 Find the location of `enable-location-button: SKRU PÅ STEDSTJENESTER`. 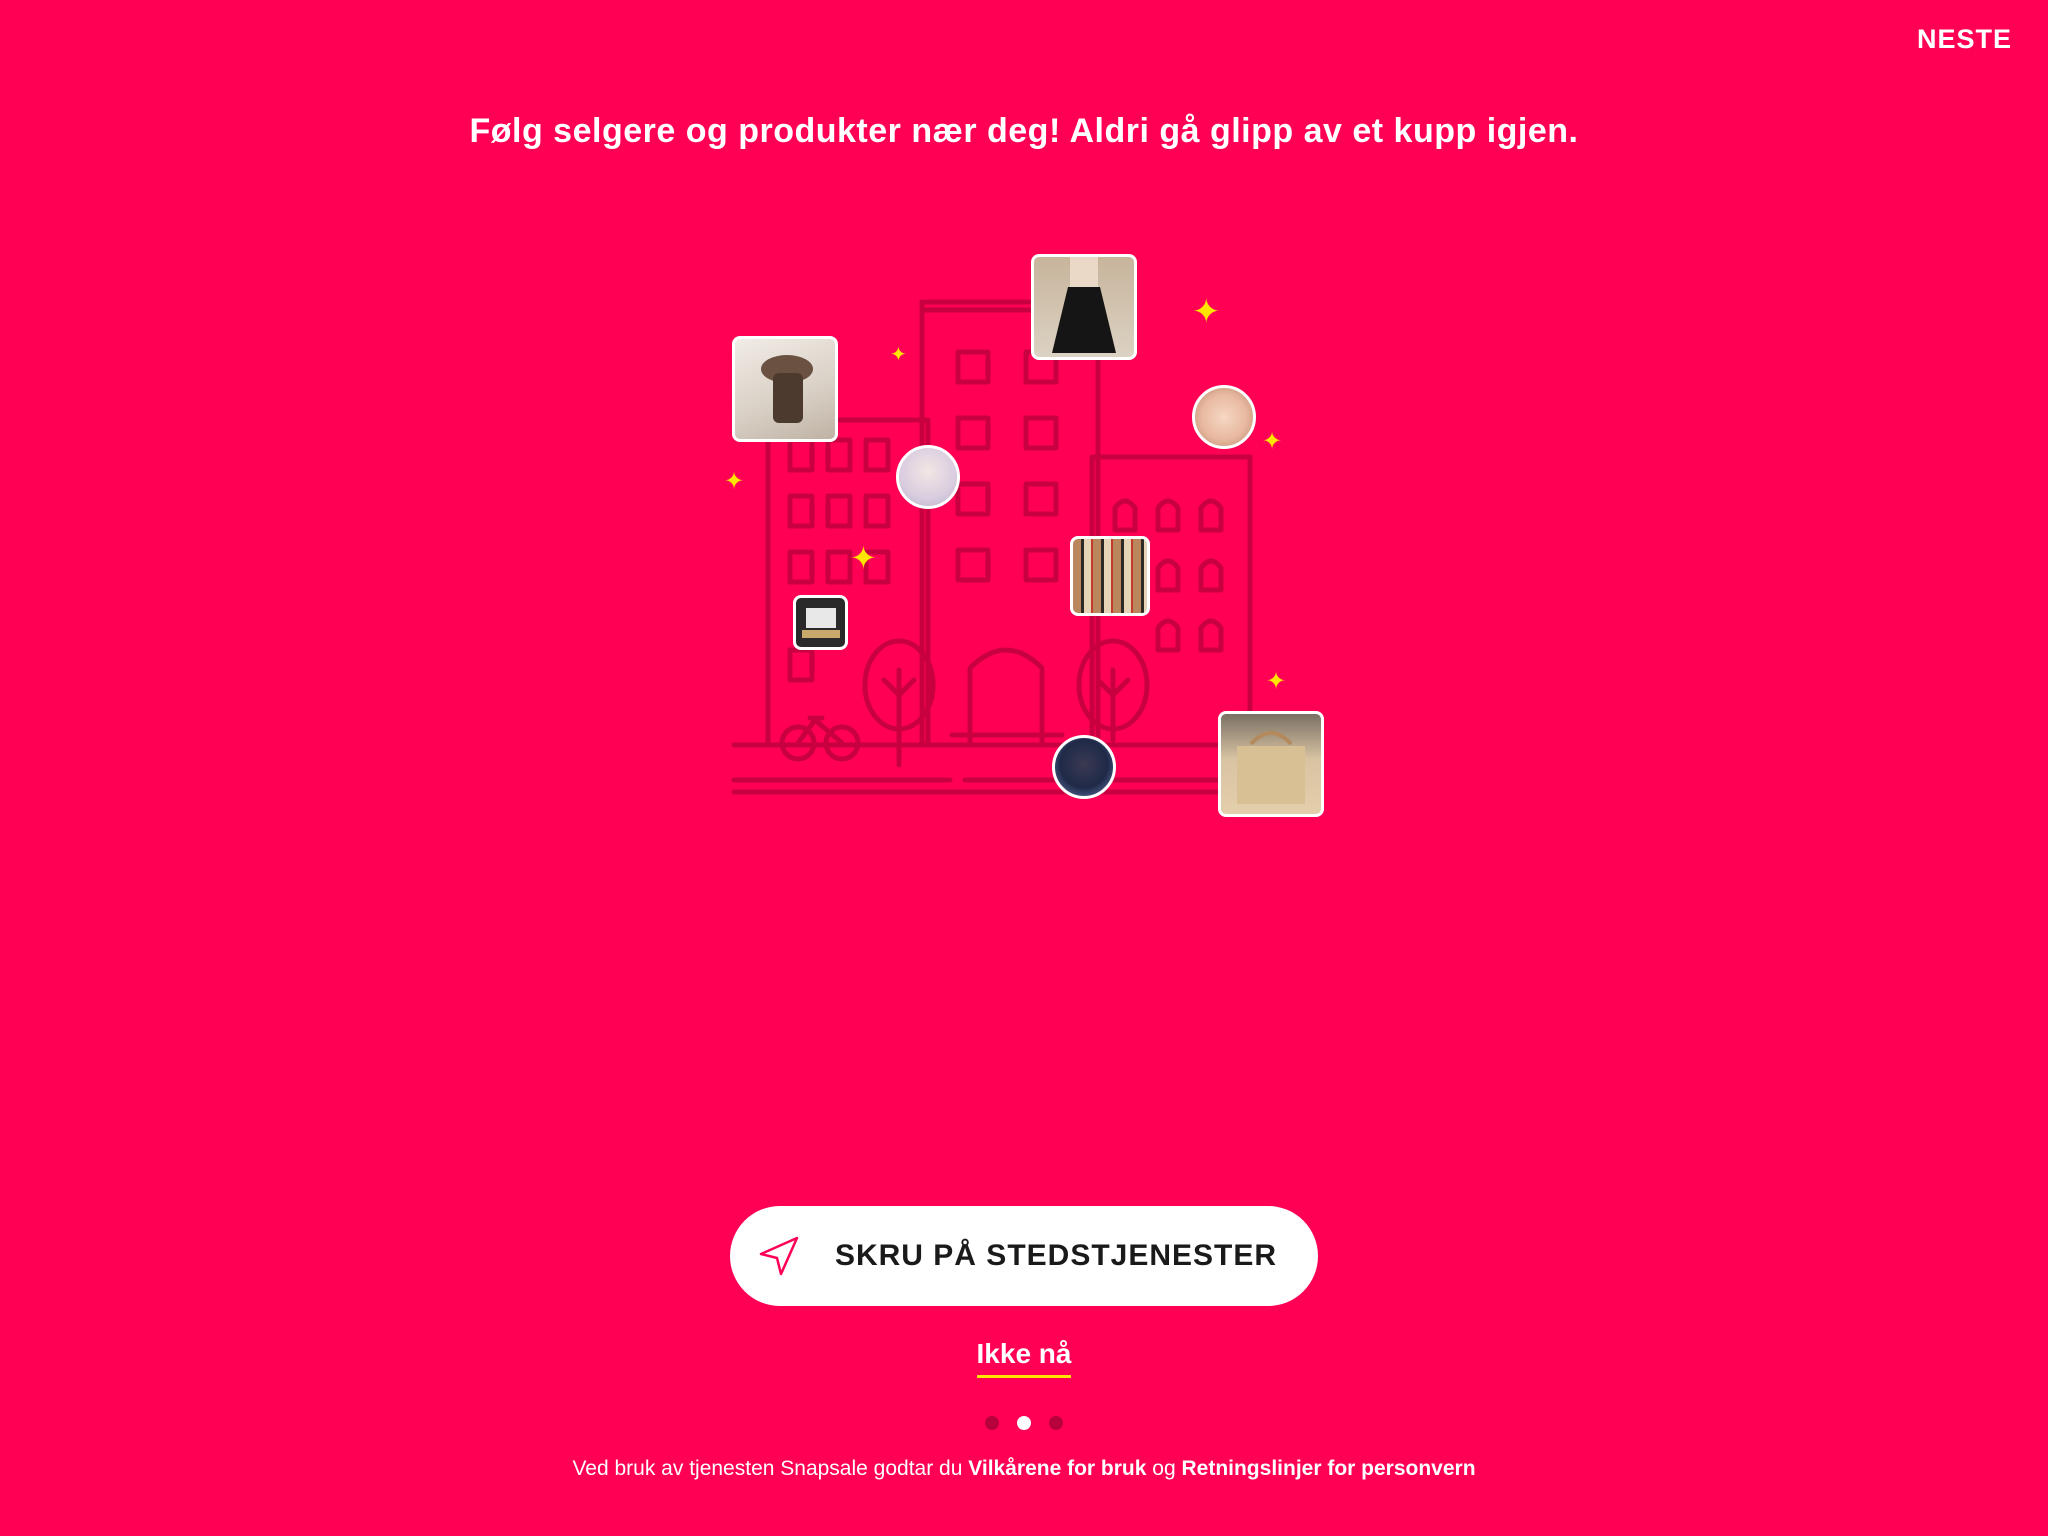

enable-location-button: SKRU PÅ STEDSTJENESTER is located at coordinates (1024, 1256).